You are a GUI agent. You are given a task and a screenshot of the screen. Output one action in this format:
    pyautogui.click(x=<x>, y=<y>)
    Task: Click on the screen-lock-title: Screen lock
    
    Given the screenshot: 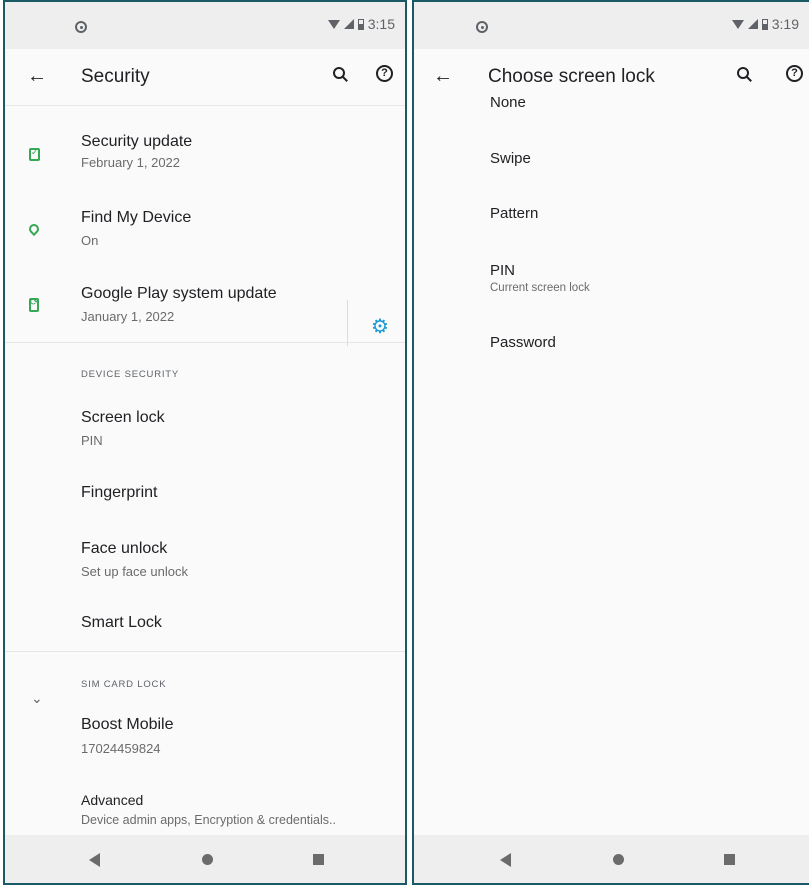 What is the action you would take?
    pyautogui.click(x=123, y=417)
    